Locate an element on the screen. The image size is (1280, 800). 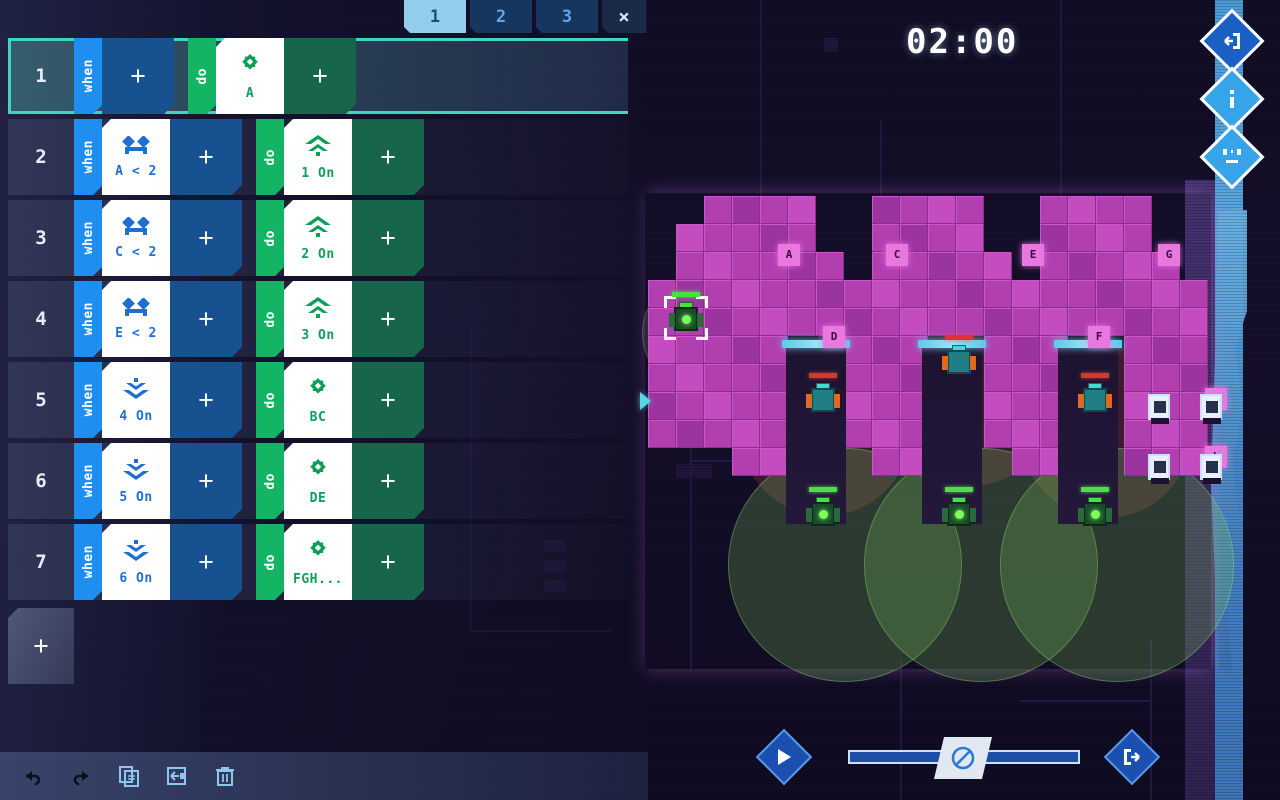
play-icon is located at coordinates (784, 757).